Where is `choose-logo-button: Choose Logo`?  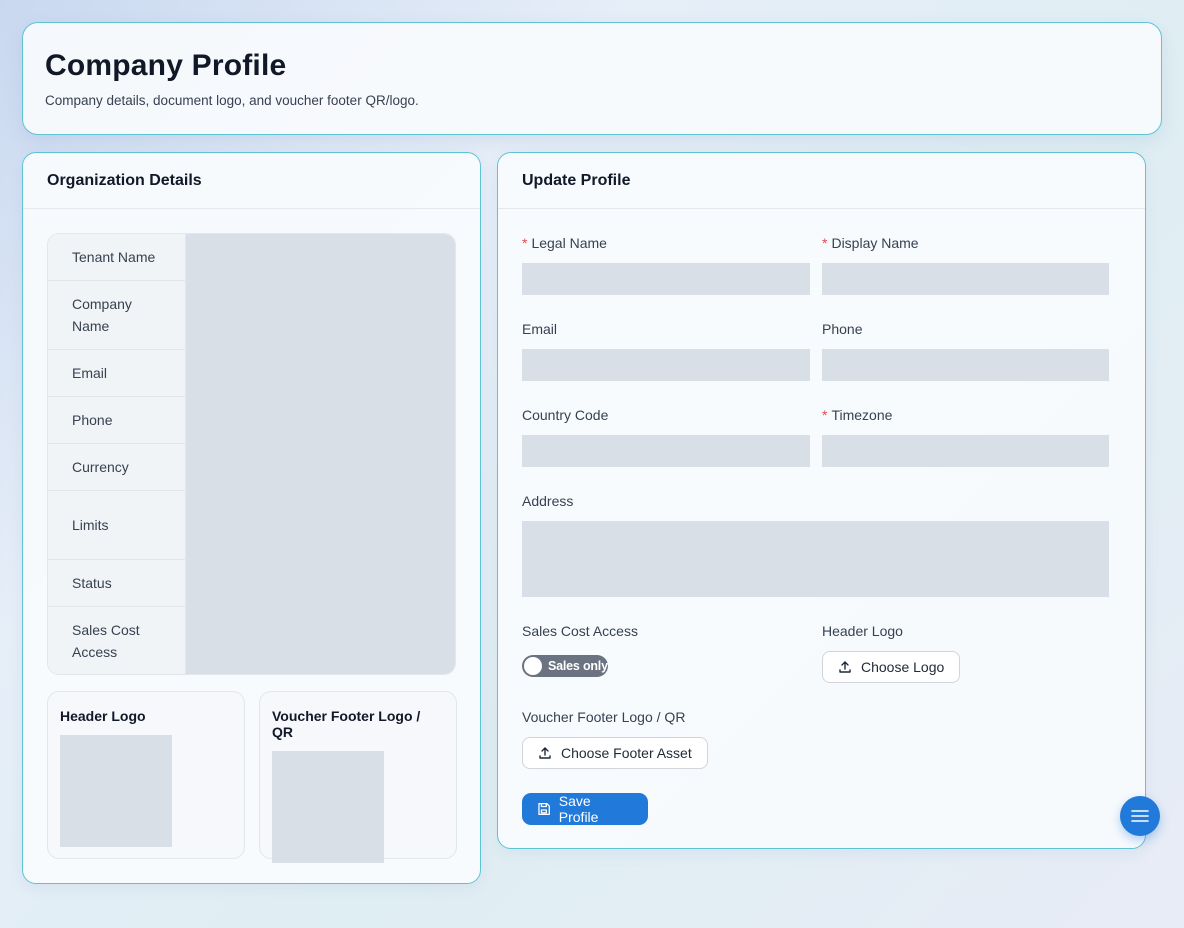
choose-logo-button: Choose Logo is located at coordinates (891, 667).